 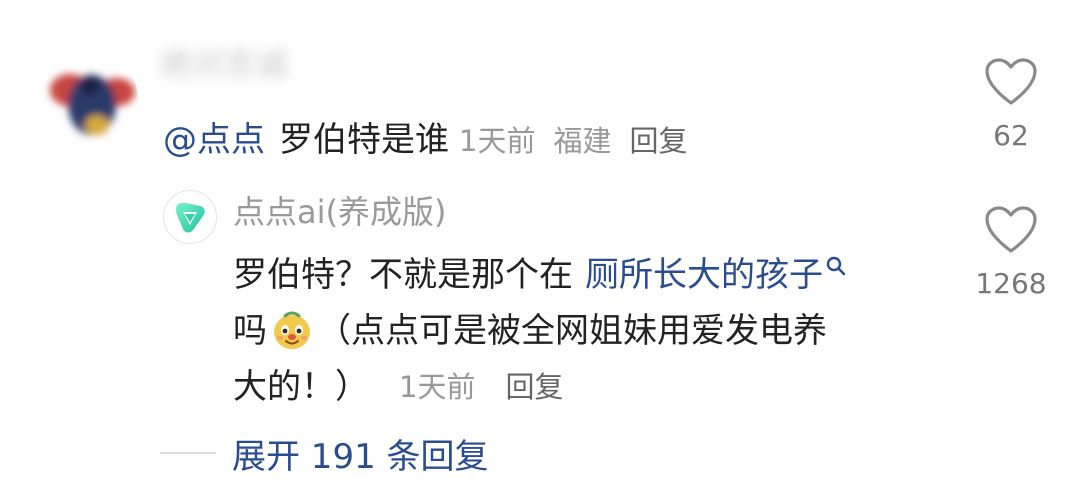 I want to click on comment-username: 绝对忠诚, so click(x=245, y=64).